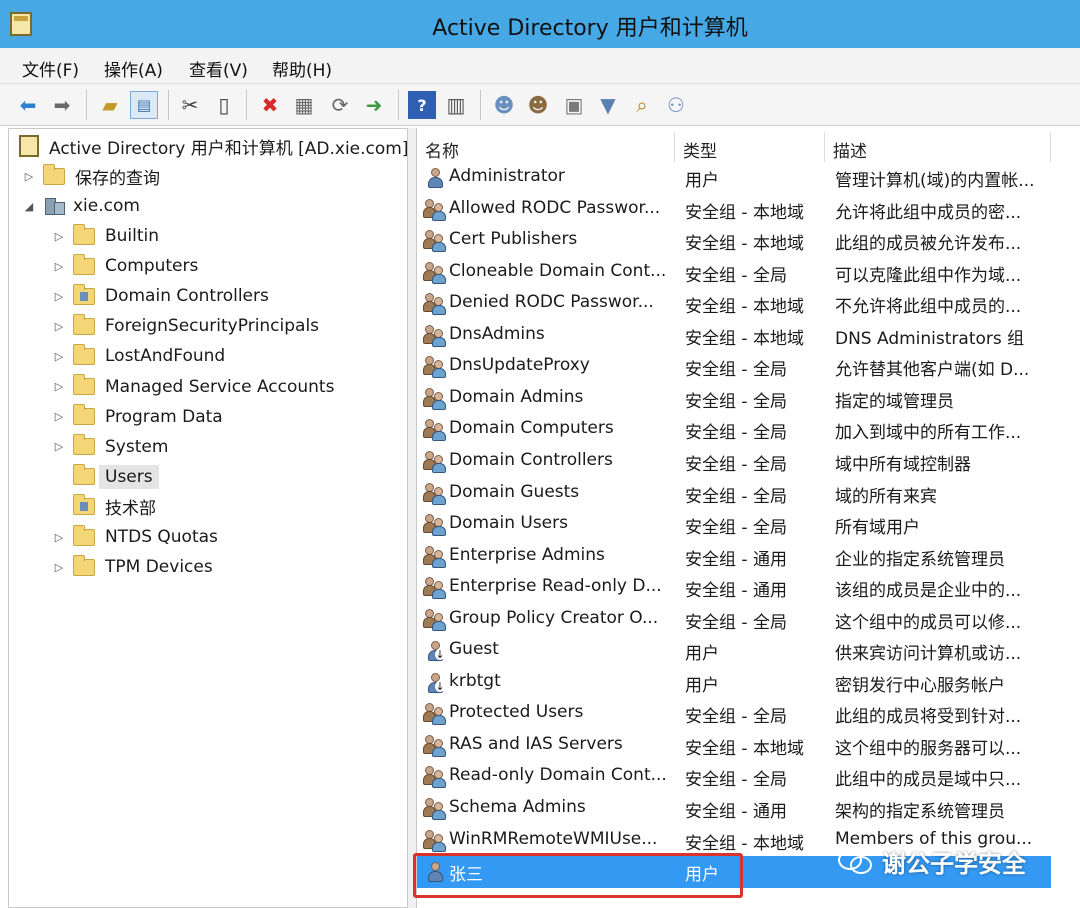 This screenshot has width=1080, height=908. Describe the element at coordinates (938, 147) in the screenshot. I see `column-header-description: 描述` at that location.